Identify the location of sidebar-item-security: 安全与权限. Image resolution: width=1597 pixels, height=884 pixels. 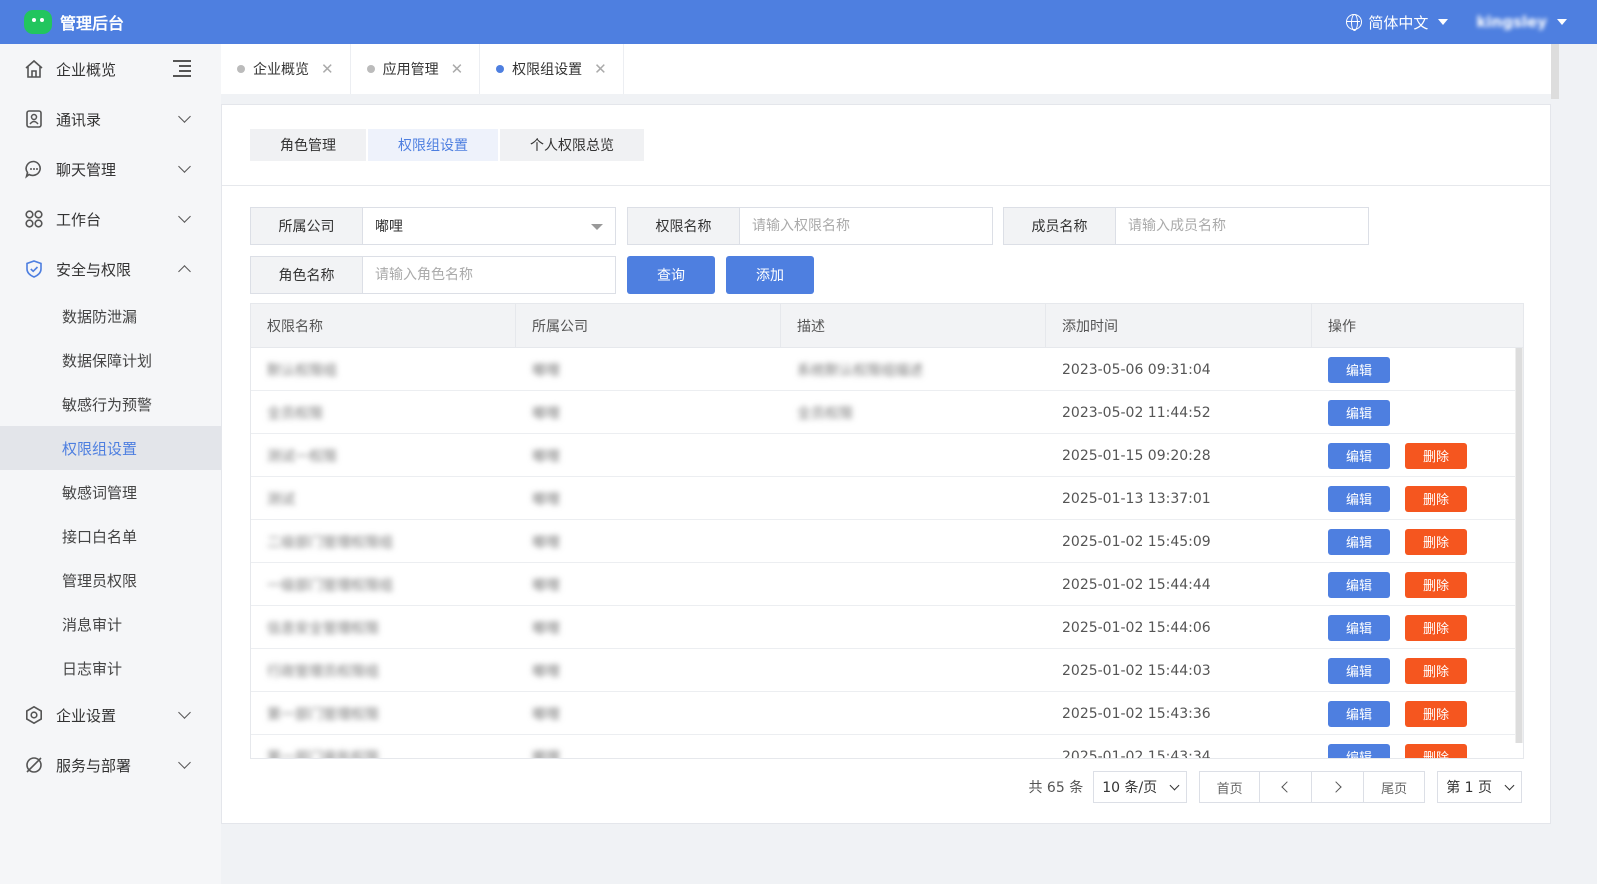
(110, 269).